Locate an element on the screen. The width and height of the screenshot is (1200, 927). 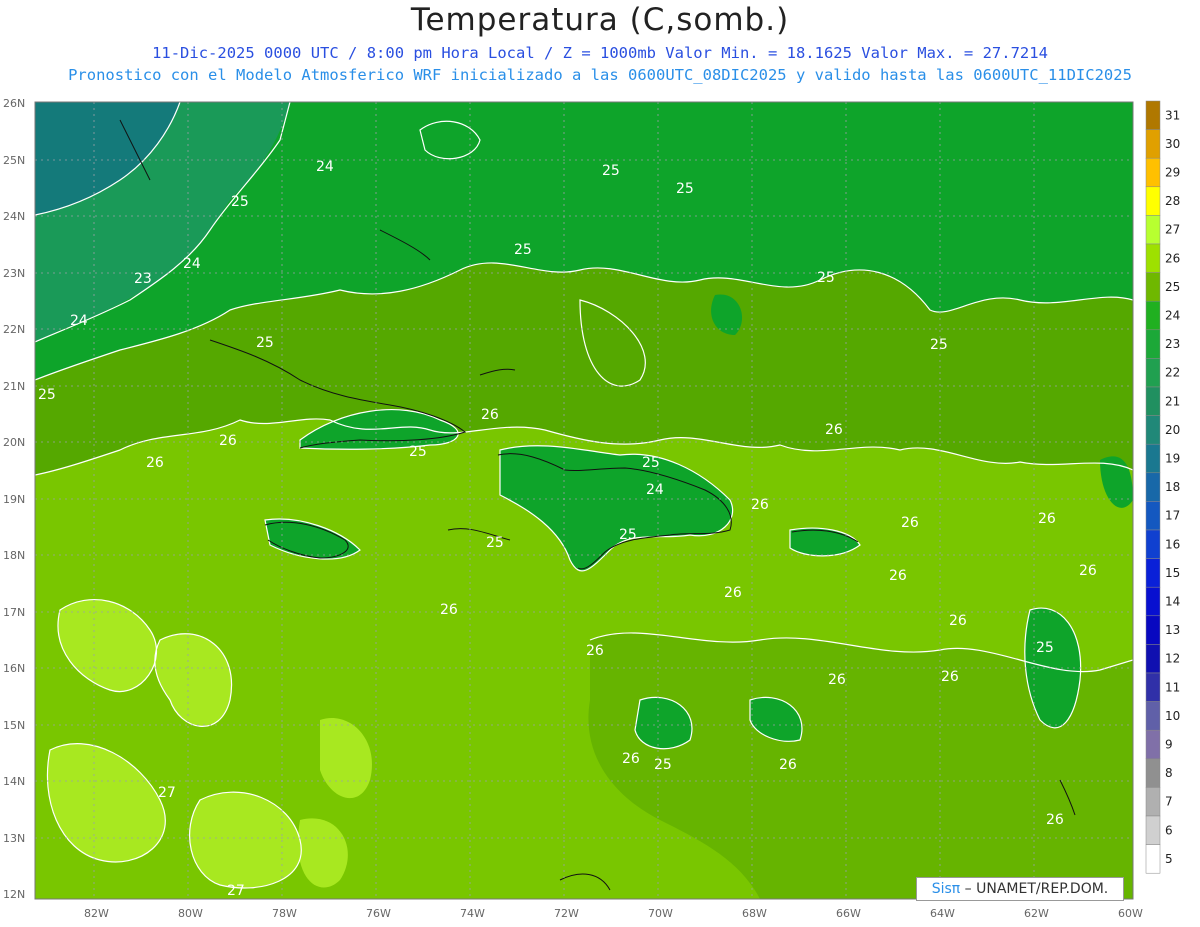
lat-label: 15N is located at coordinates (14, 725).